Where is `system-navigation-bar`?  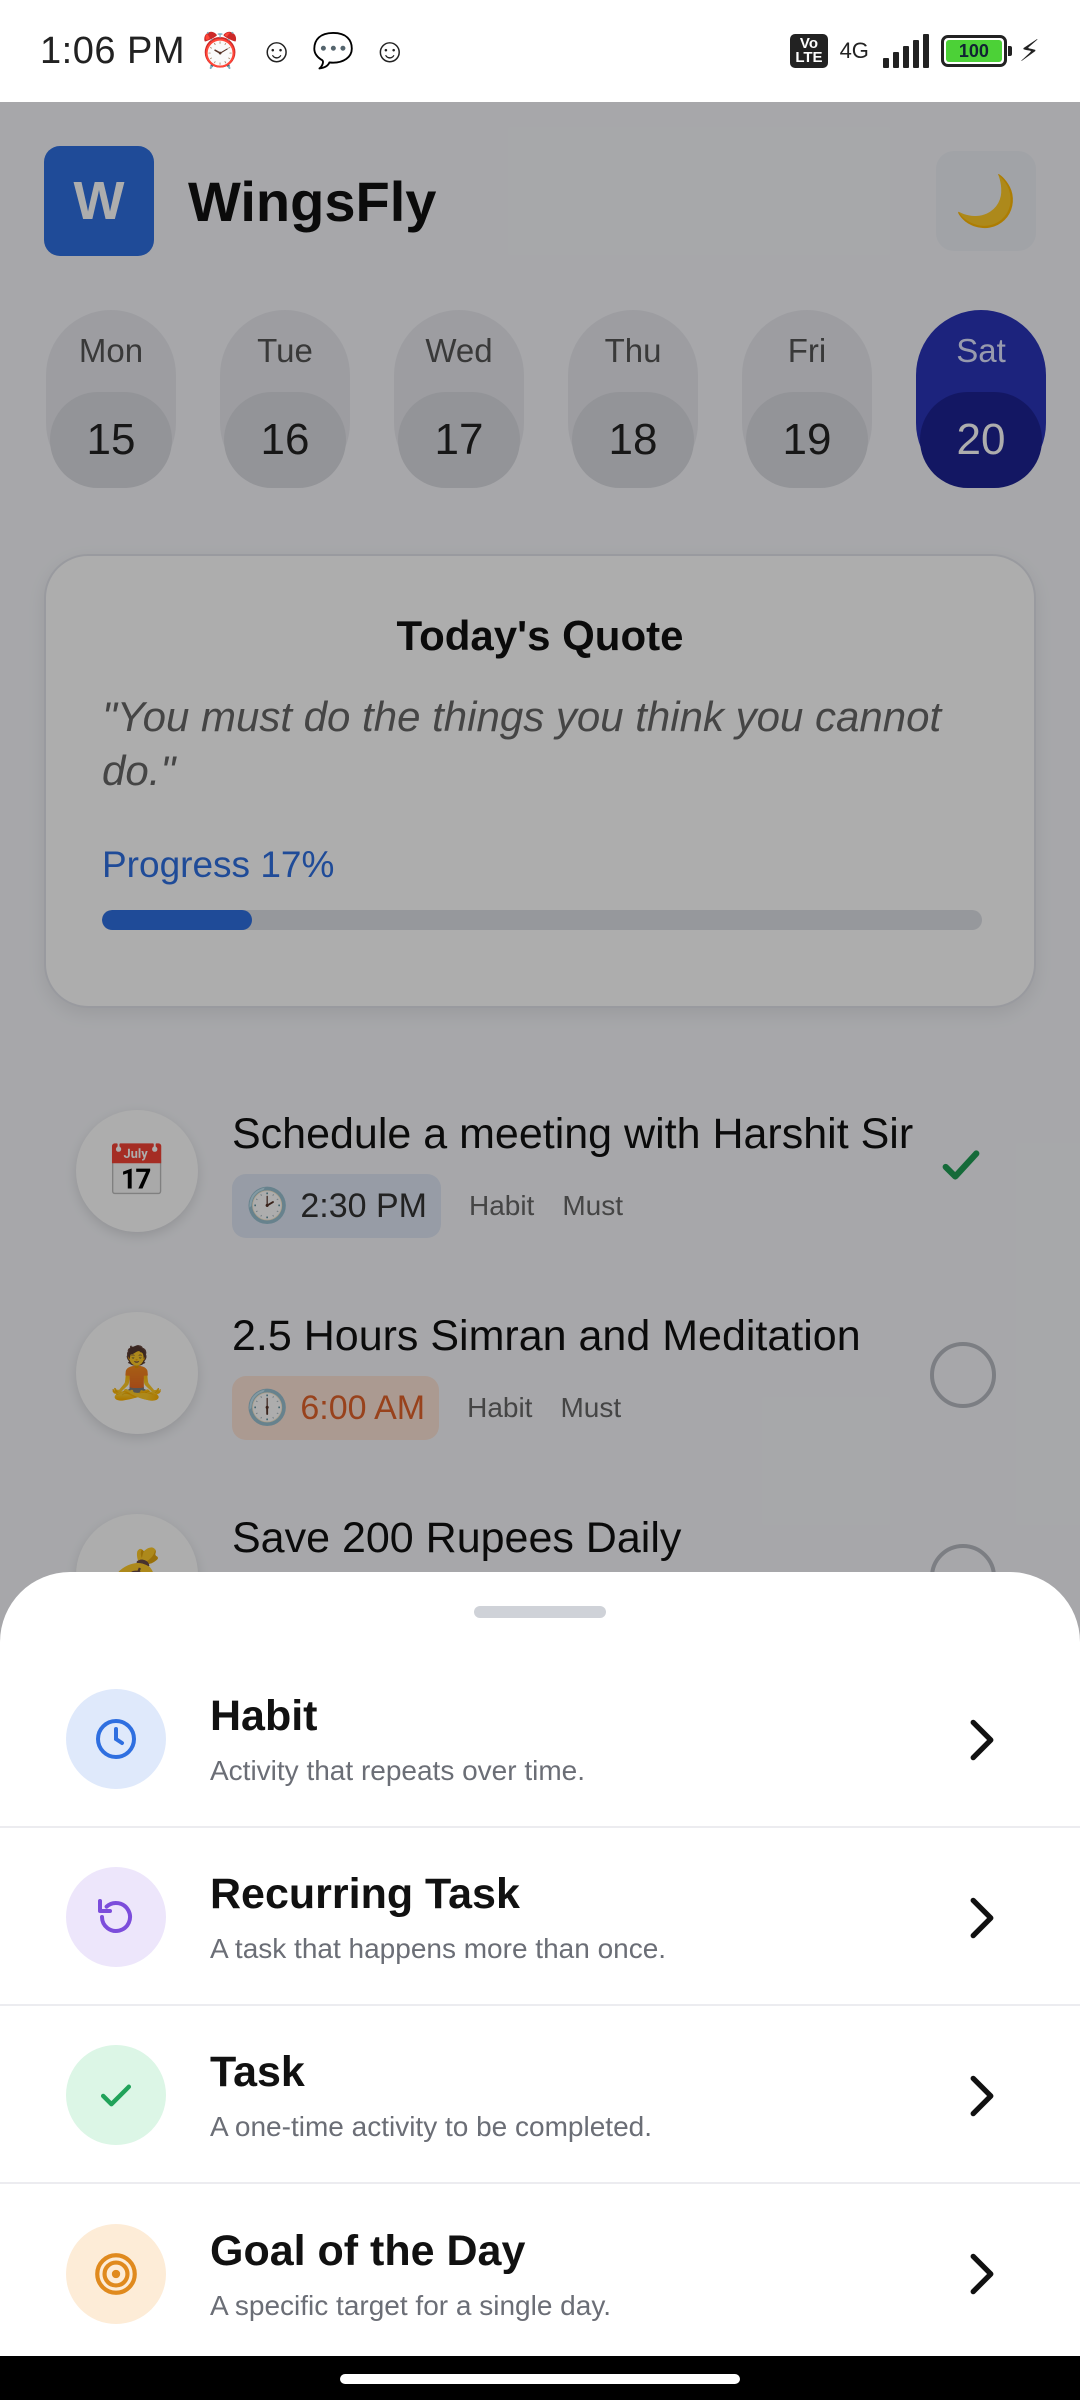 system-navigation-bar is located at coordinates (540, 2378).